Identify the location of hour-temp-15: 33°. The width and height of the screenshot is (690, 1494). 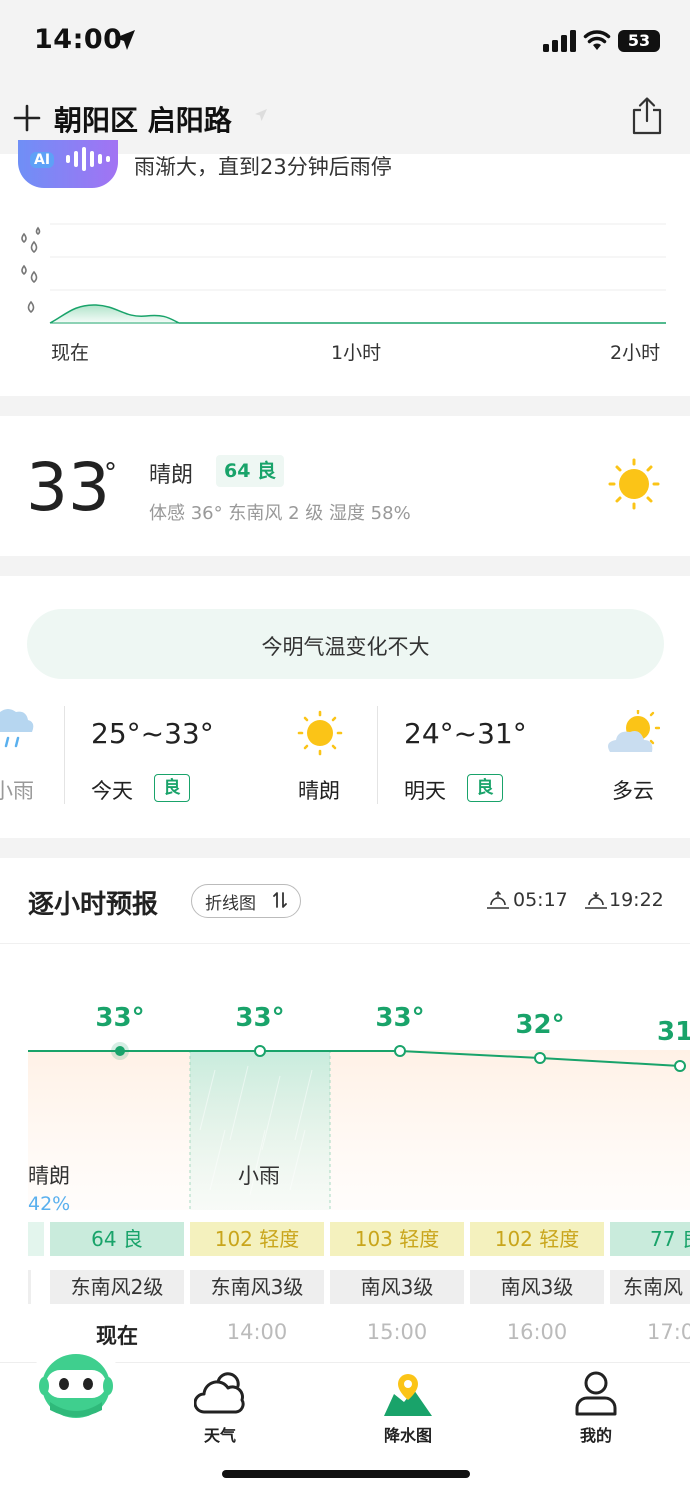
(400, 1018).